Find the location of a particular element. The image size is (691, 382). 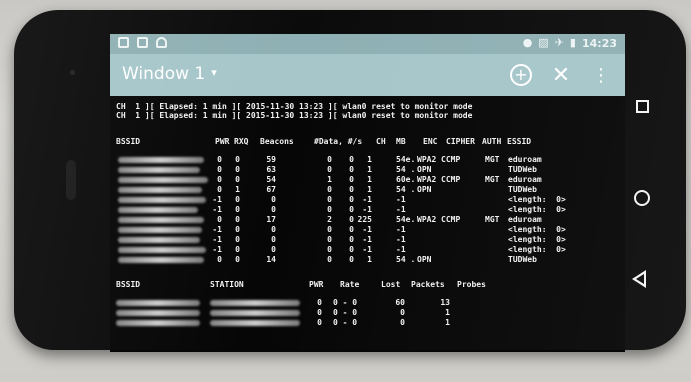

station-cell-packets: 1 is located at coordinates (447, 312).